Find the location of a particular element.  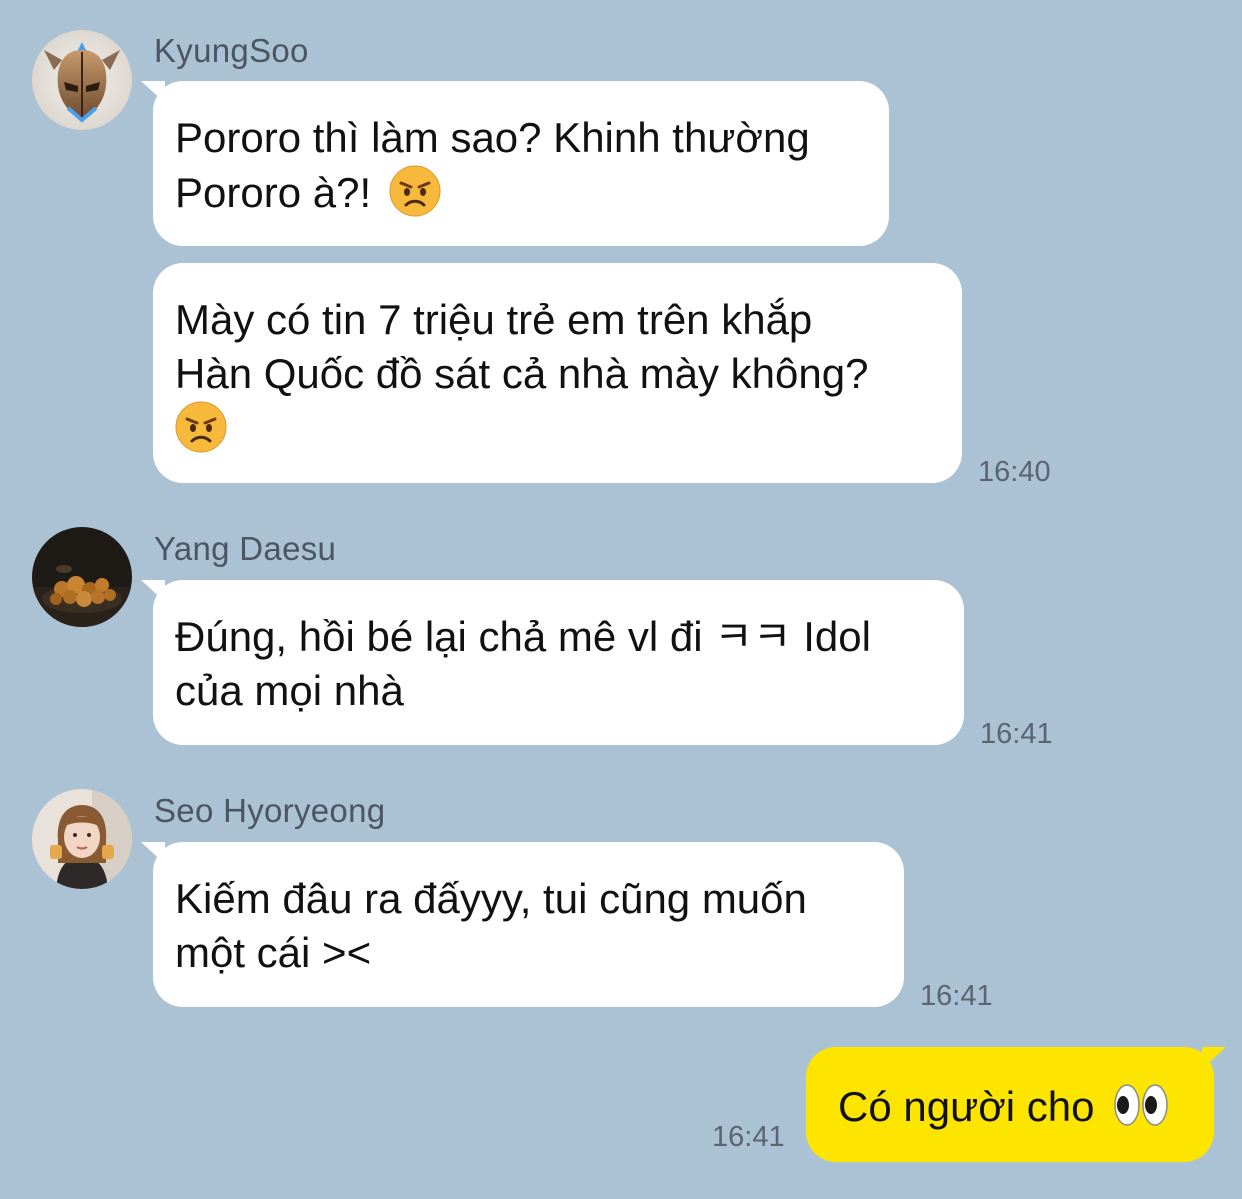

message-text-line: Hàn Quốc đồ sát cả nhà mày không? is located at coordinates (522, 373).